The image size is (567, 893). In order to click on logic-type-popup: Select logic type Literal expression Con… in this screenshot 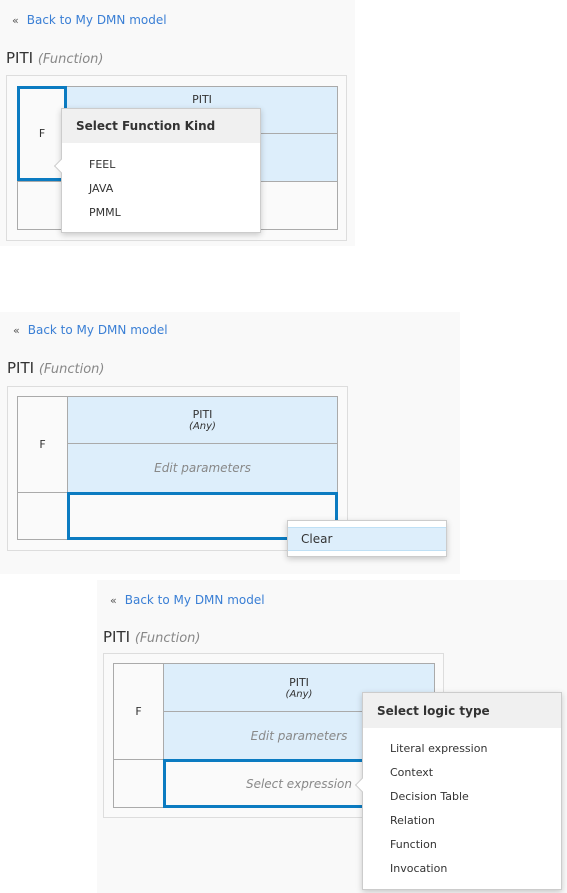, I will do `click(458, 791)`.